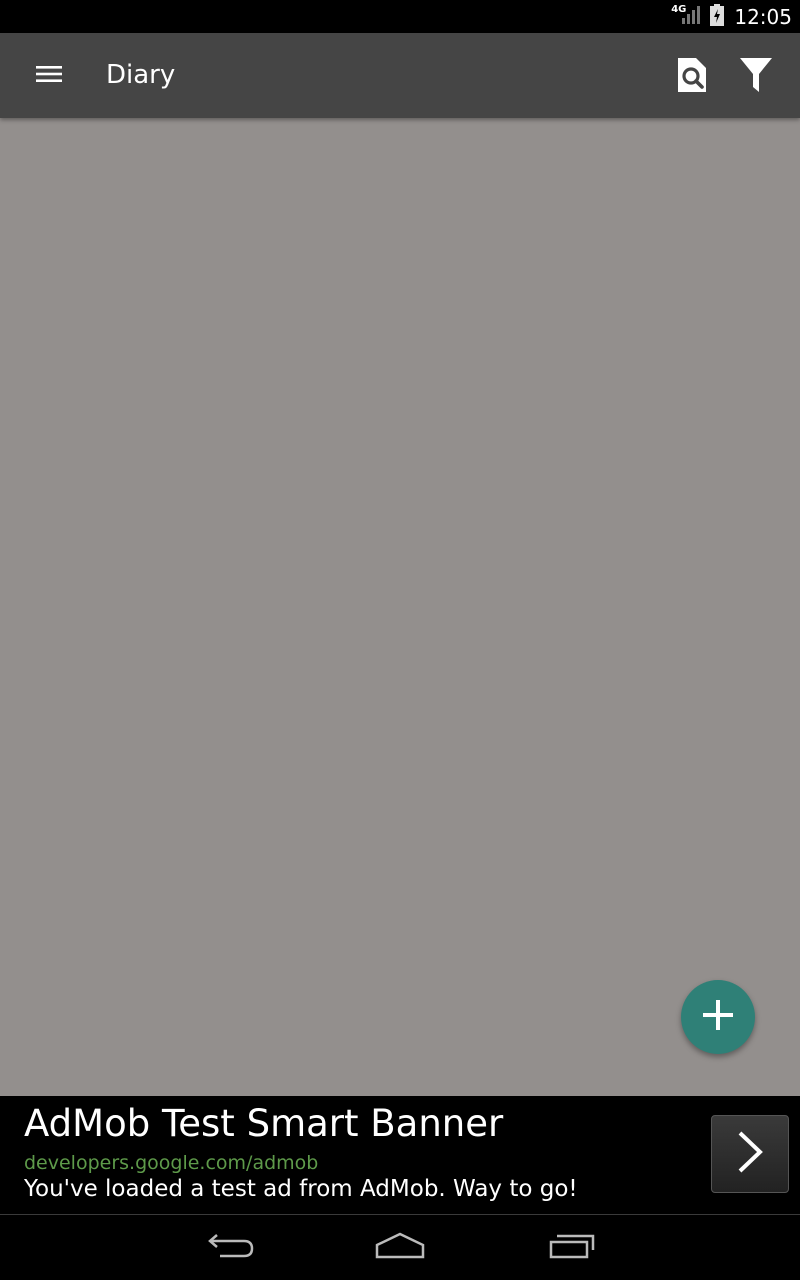 The image size is (800, 1280). I want to click on chevron-right-icon, so click(750, 1154).